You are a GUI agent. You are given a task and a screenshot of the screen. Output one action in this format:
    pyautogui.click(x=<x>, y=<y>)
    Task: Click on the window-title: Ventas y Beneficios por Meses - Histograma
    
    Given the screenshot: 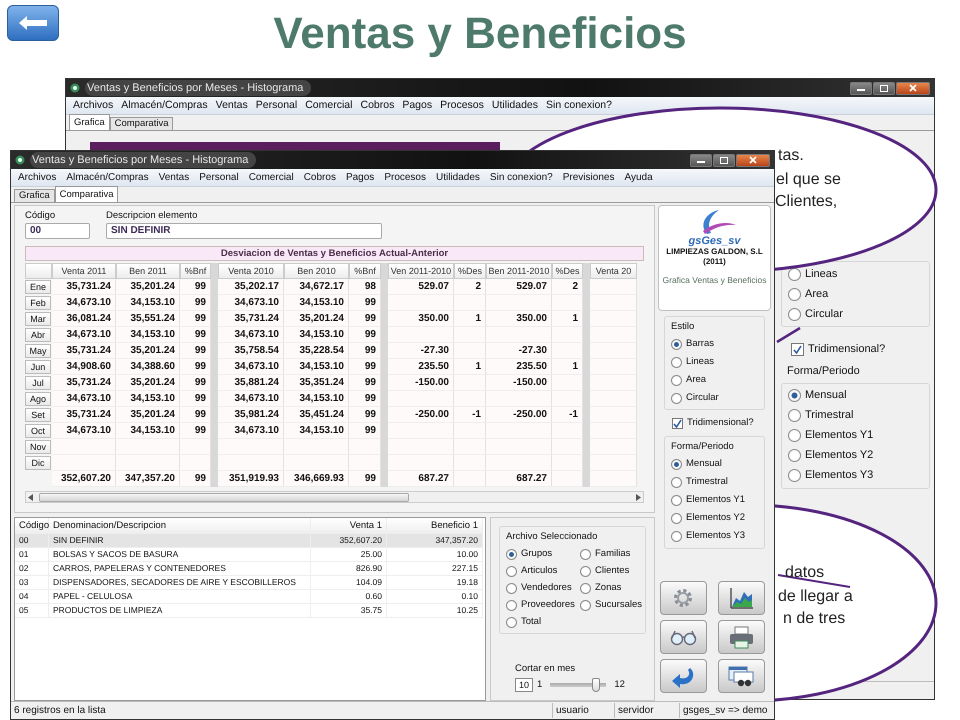 What is the action you would take?
    pyautogui.click(x=143, y=160)
    